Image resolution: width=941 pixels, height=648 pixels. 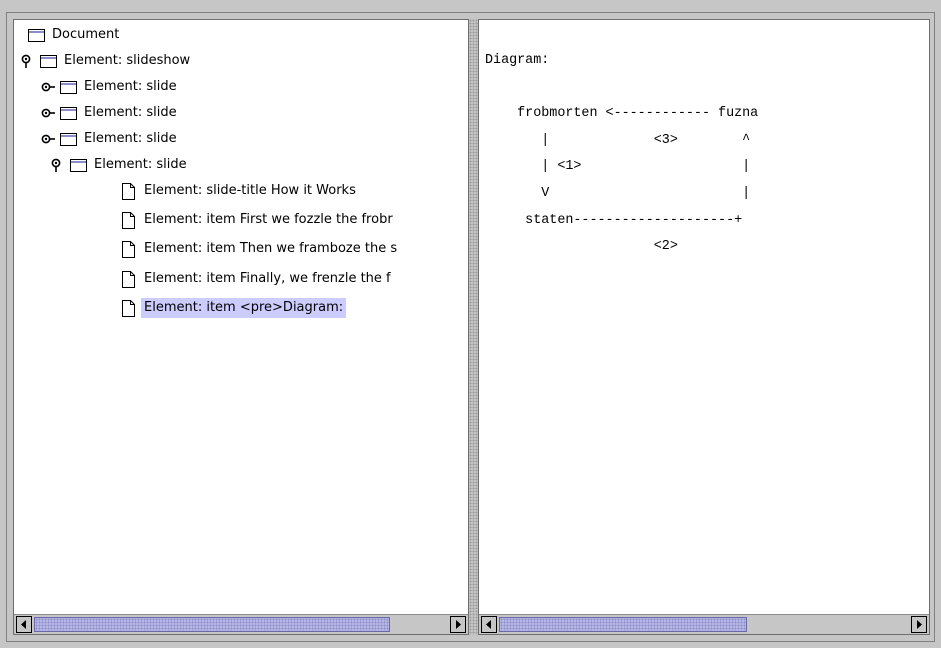 I want to click on content-line: V |, so click(x=618, y=193).